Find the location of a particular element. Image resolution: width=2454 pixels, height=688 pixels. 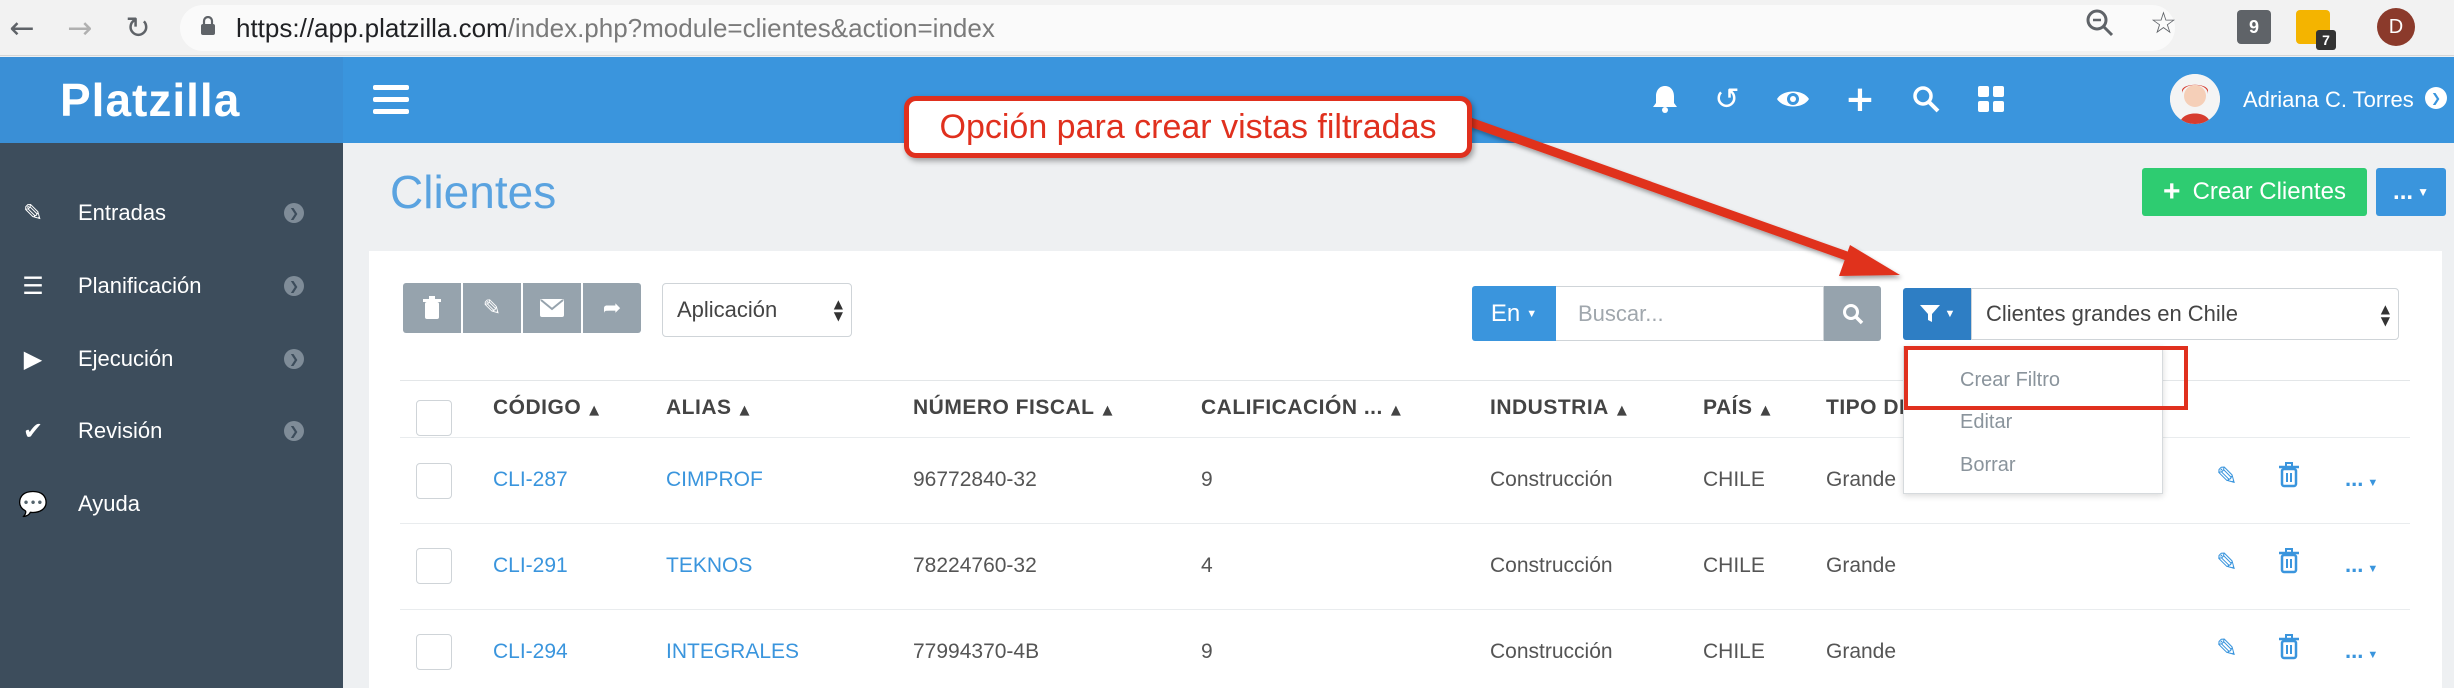

eye-icon is located at coordinates (1793, 99).